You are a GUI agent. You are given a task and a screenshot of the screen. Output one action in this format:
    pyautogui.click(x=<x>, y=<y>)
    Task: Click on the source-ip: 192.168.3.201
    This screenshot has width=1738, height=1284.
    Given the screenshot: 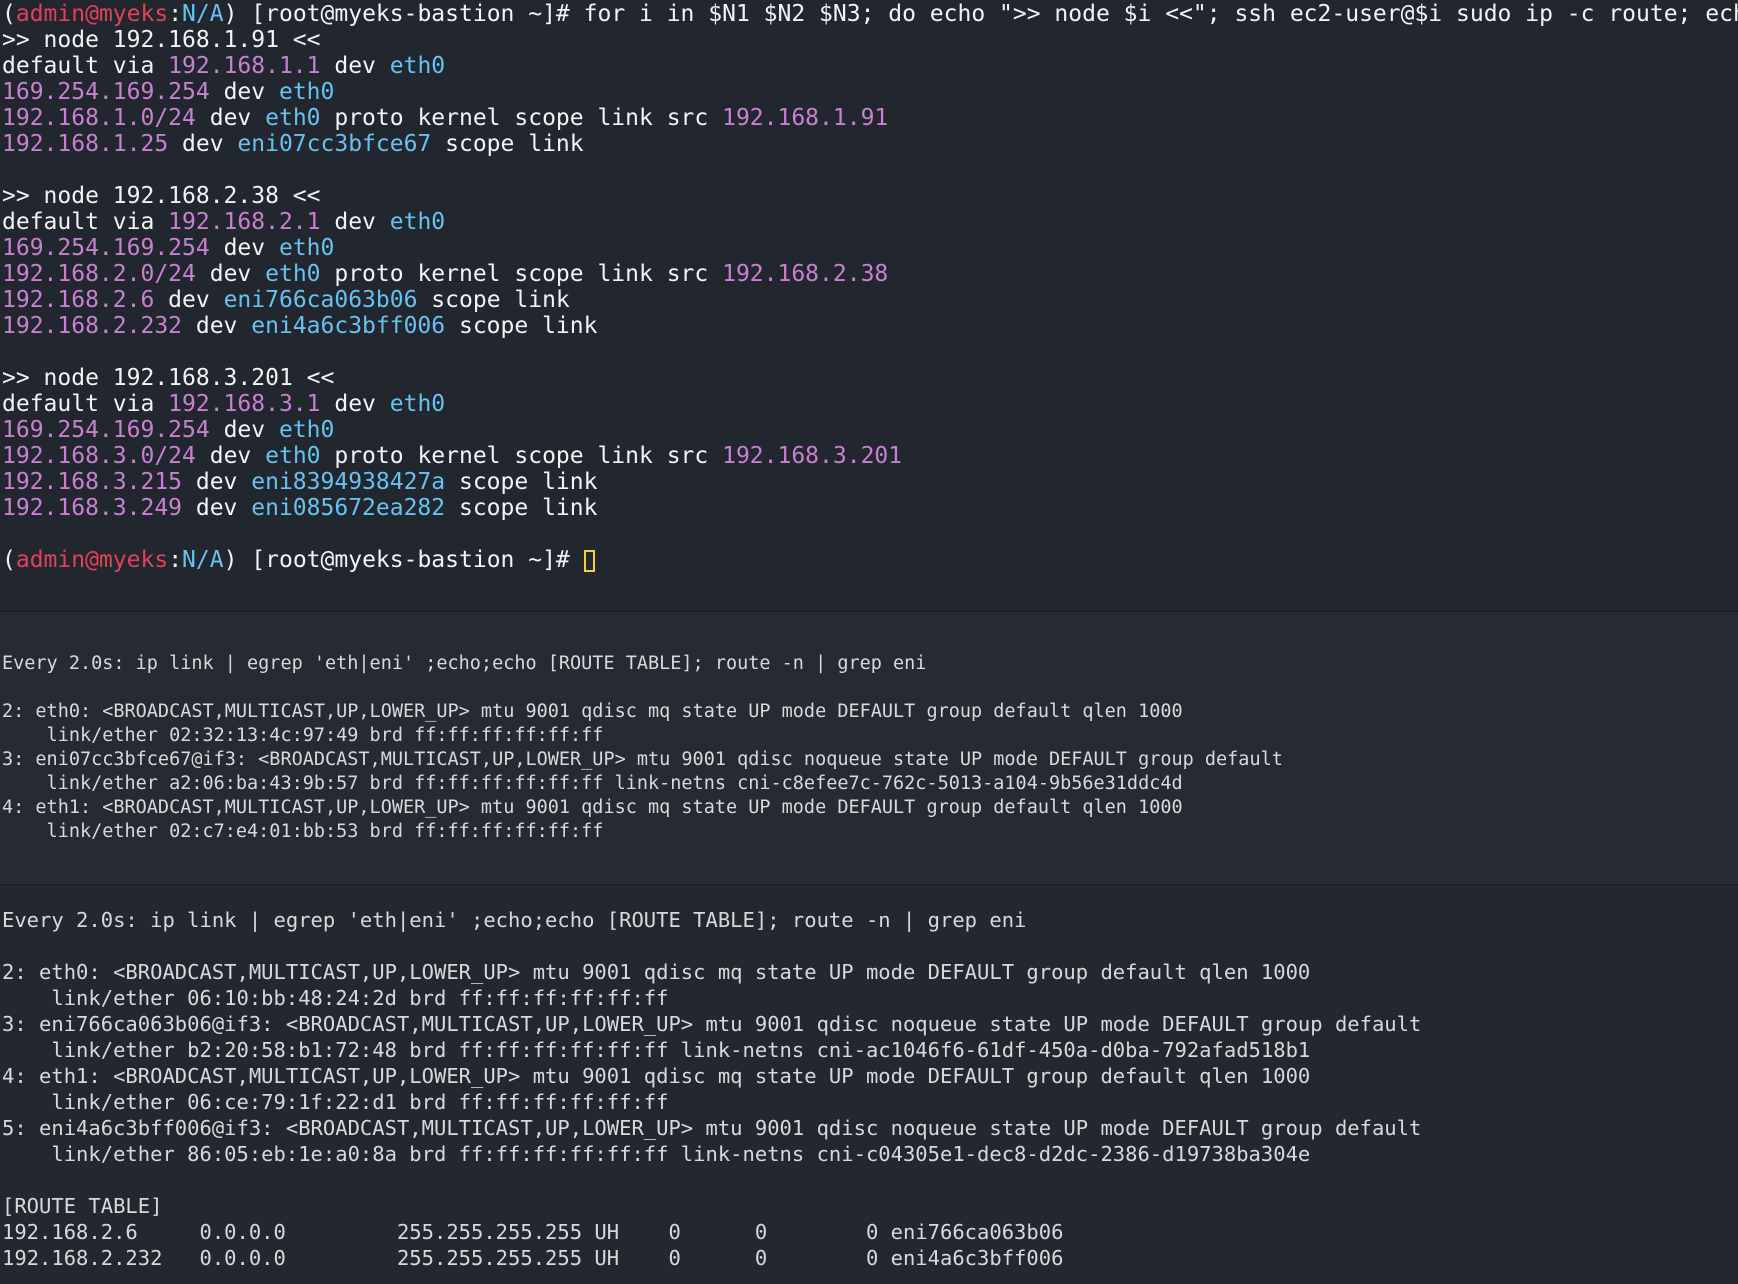 What is the action you would take?
    pyautogui.click(x=812, y=456)
    